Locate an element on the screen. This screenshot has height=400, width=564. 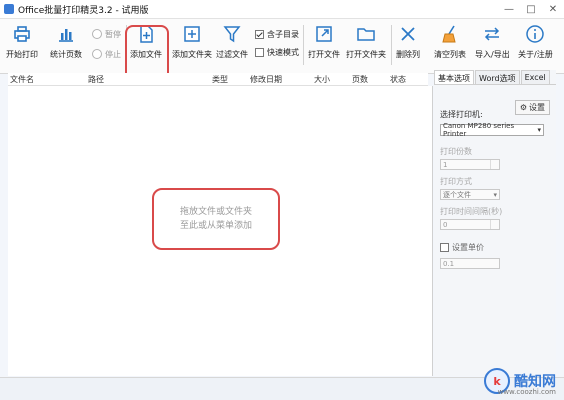
stop-label: 停止 is located at coordinates (113, 54).